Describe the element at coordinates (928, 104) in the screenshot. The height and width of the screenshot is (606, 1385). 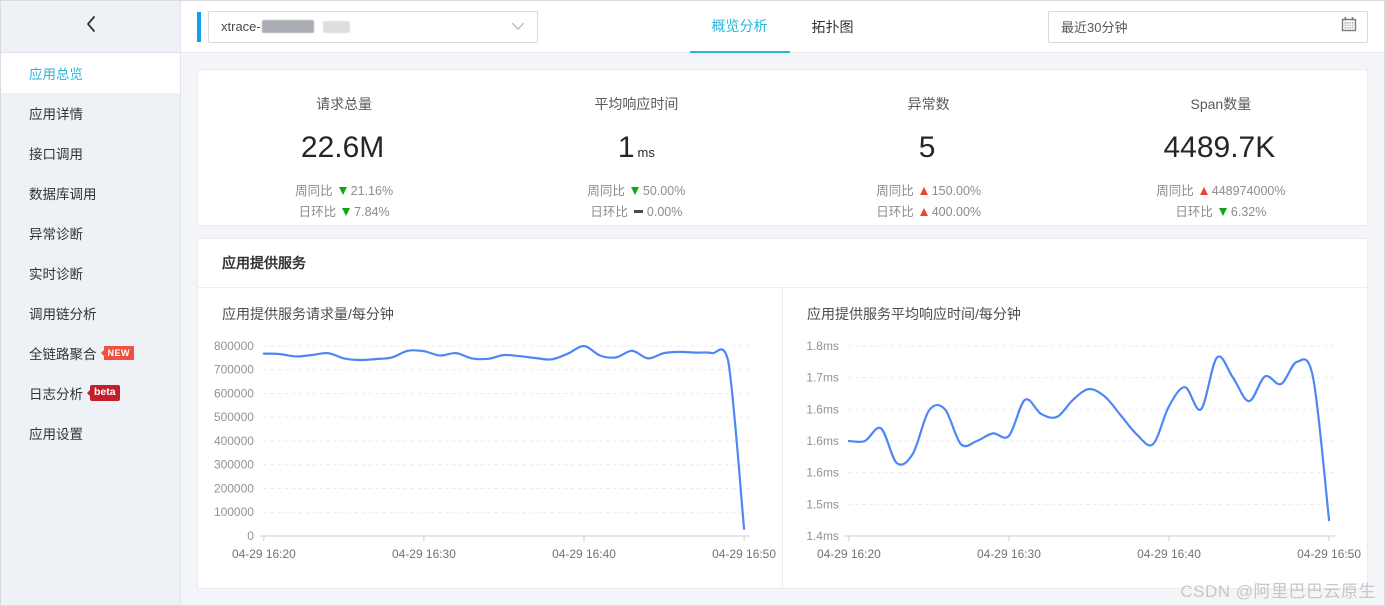
I see `metric-label: 异常数` at that location.